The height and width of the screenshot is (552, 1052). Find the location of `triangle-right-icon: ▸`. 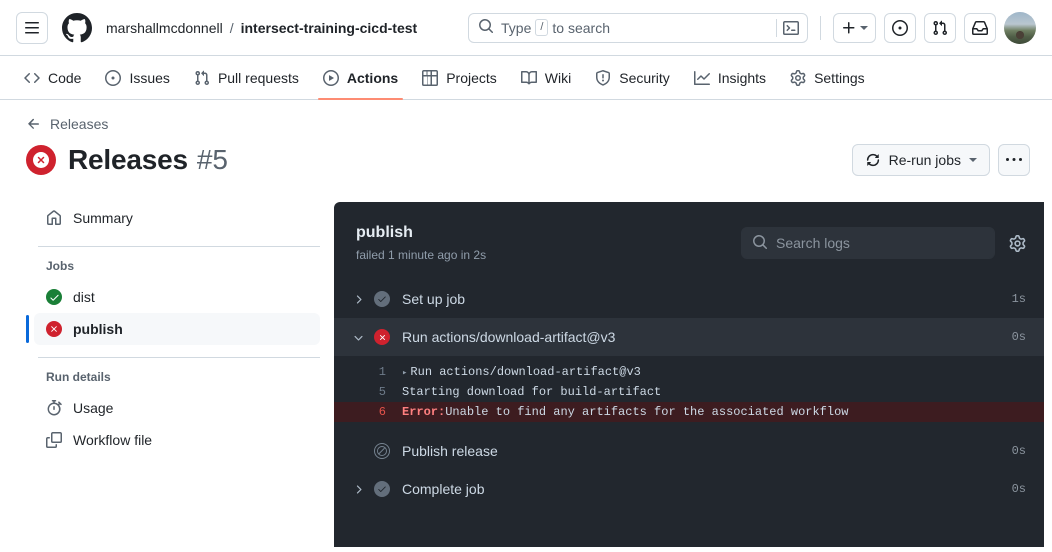

triangle-right-icon: ▸ is located at coordinates (404, 373).